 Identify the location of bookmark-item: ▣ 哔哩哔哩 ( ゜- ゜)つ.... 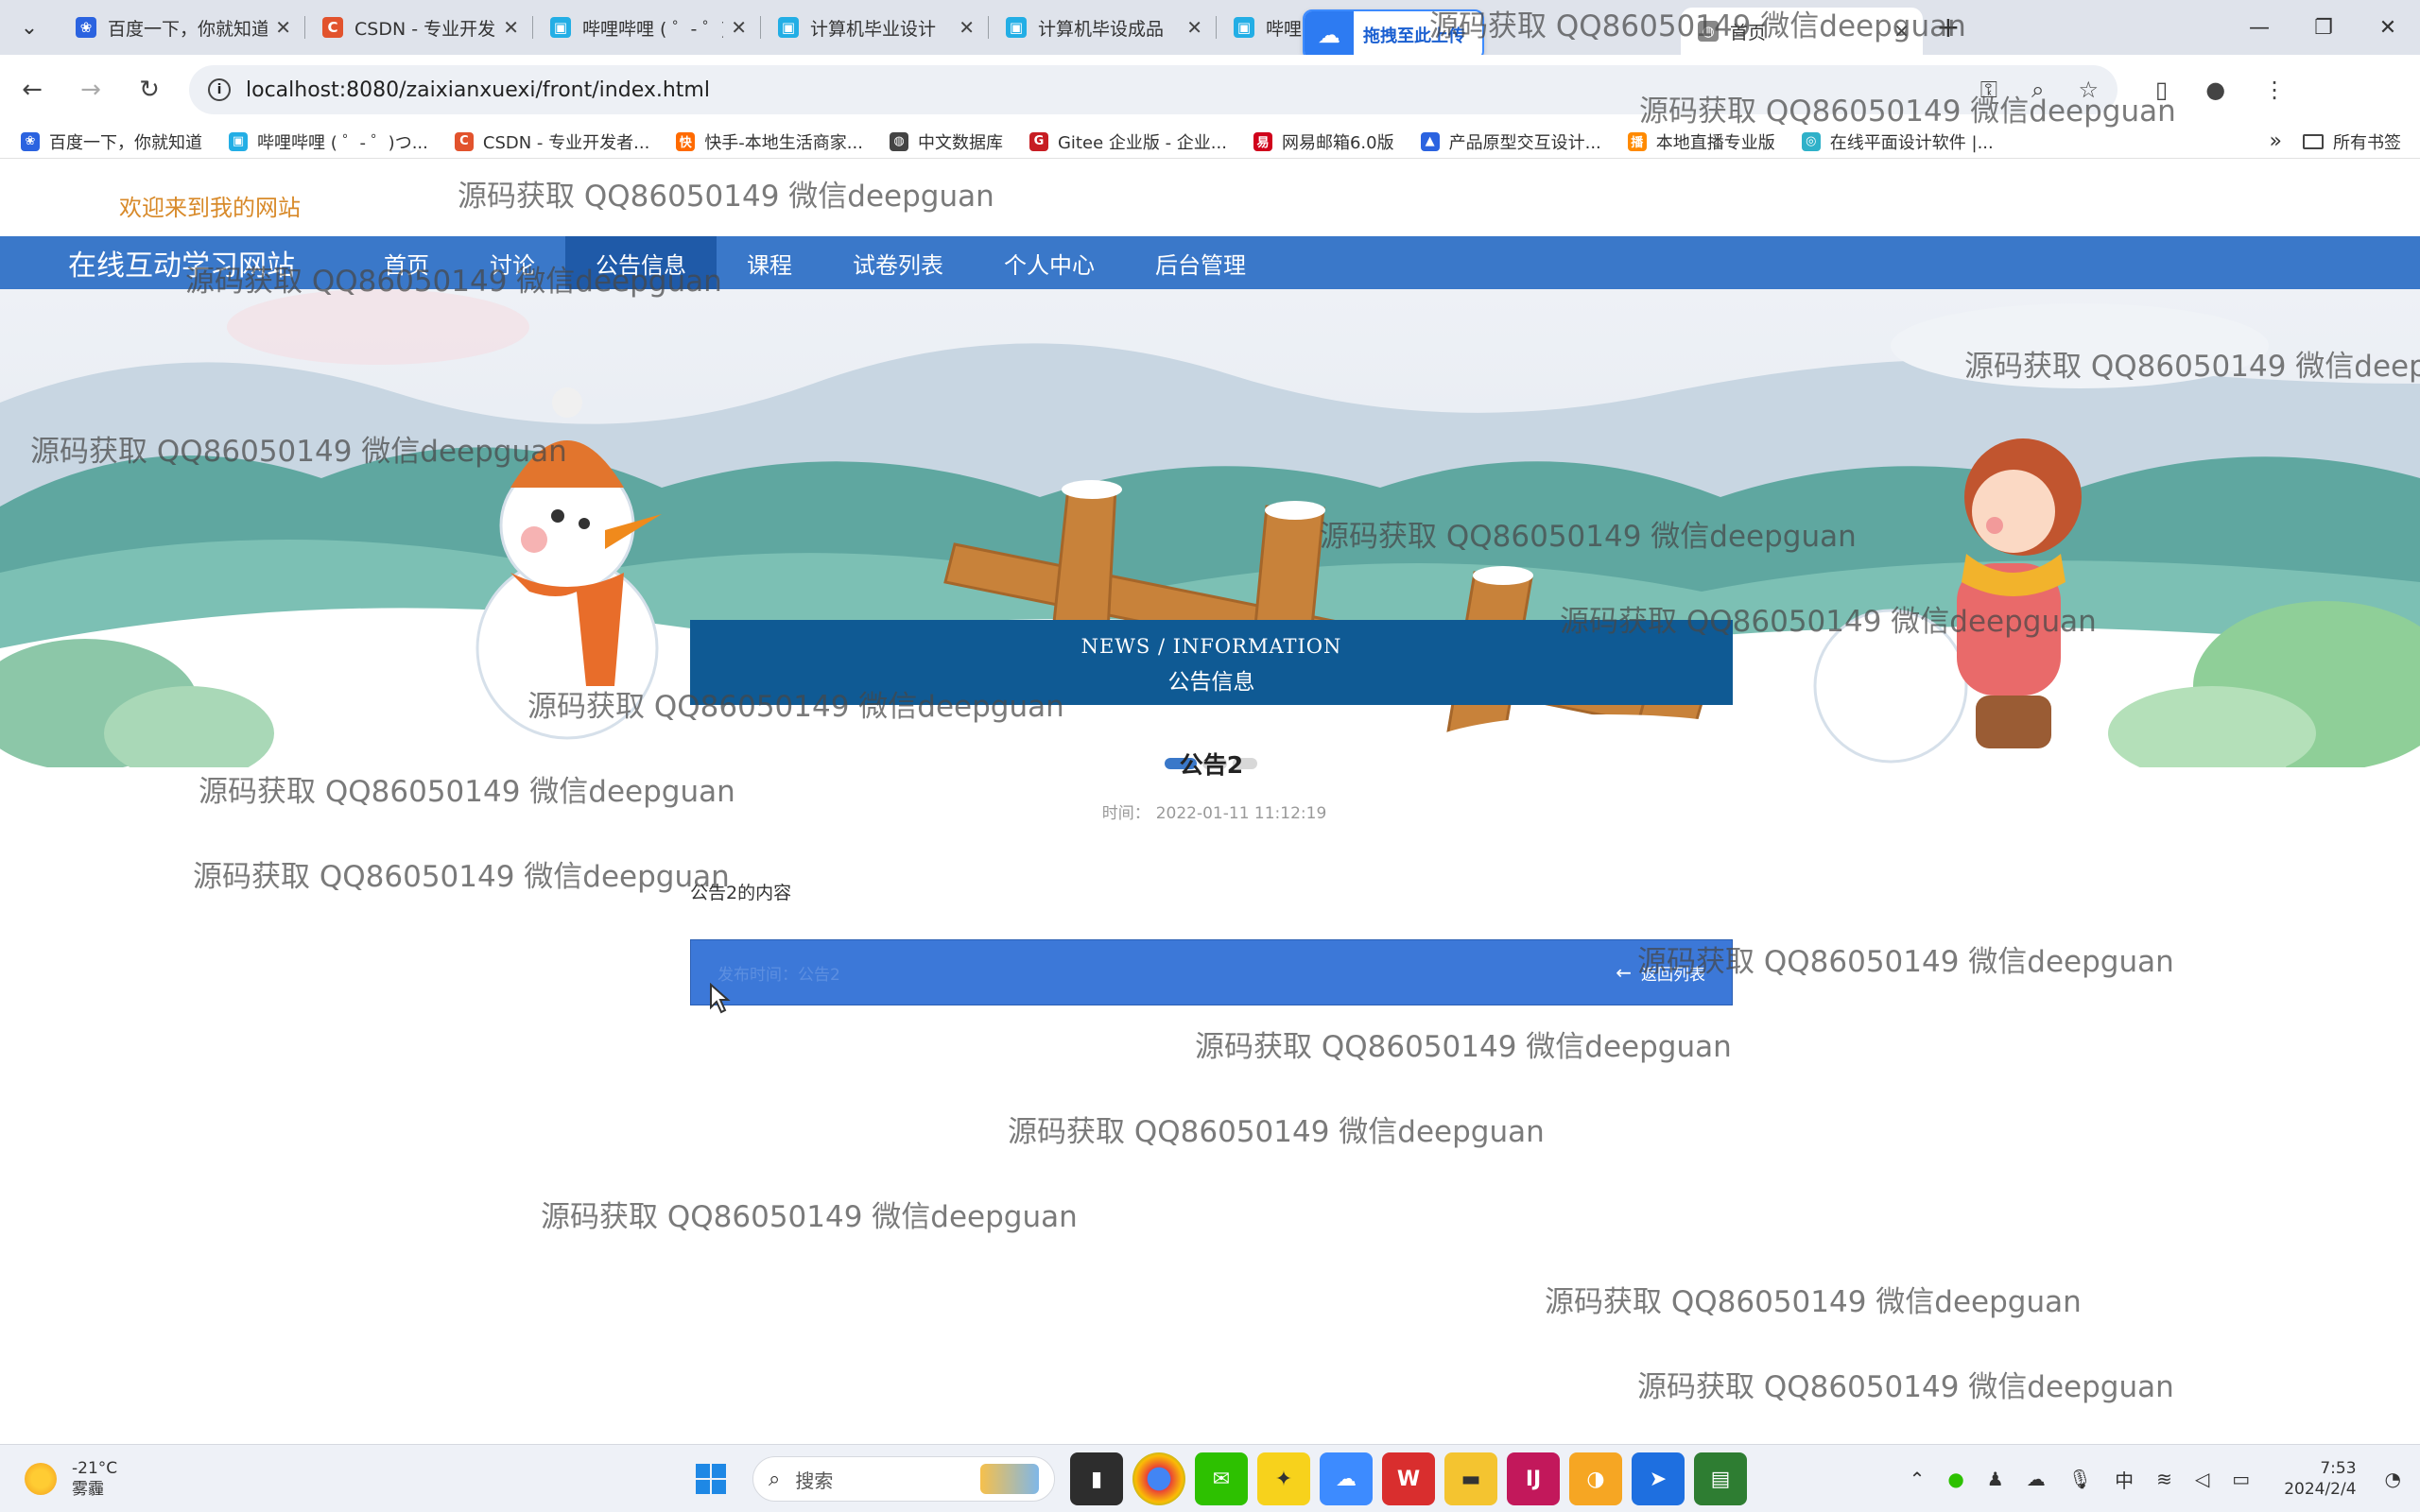
(328, 141).